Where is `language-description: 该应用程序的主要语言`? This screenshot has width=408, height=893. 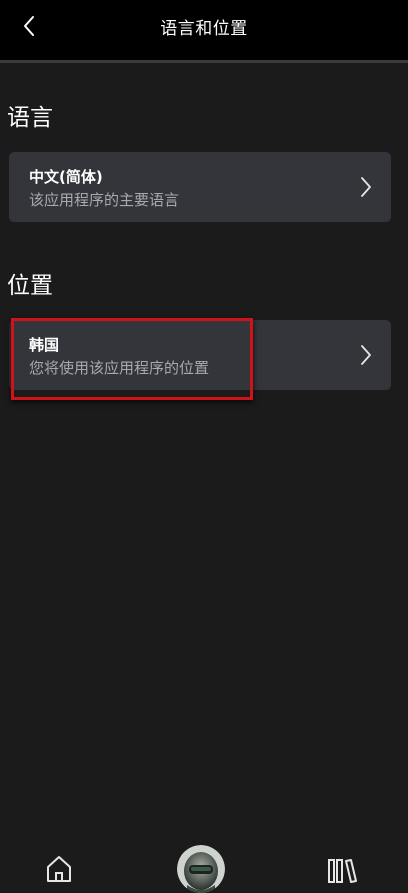
language-description: 该应用程序的主要语言 is located at coordinates (104, 200).